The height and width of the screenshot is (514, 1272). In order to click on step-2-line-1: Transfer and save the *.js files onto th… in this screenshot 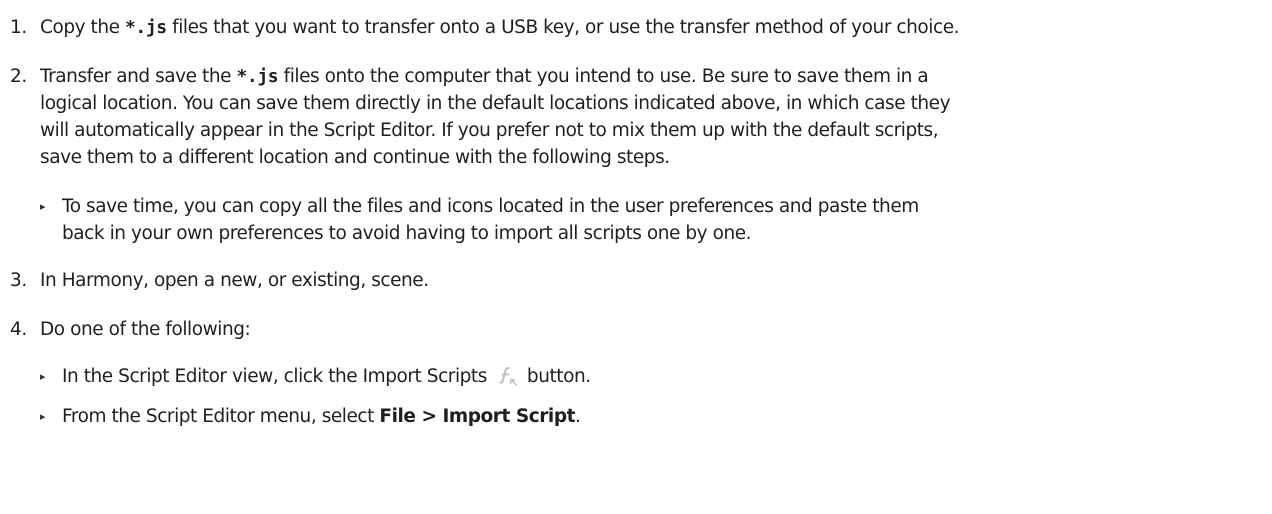, I will do `click(484, 76)`.